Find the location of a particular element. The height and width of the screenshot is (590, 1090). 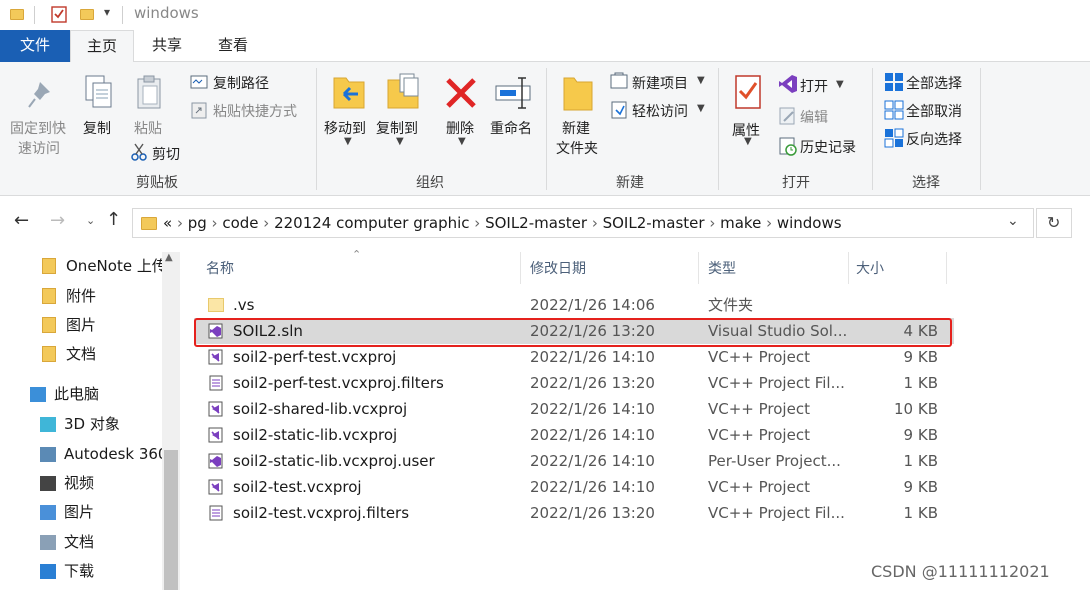

properties-dropdown-icon: ▼ is located at coordinates (748, 141).